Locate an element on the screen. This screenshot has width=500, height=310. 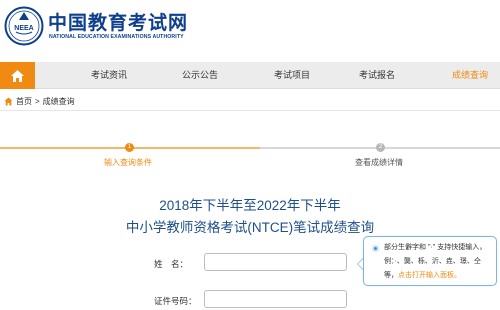
nav-item-exam-programs: 考试项目 is located at coordinates (292, 75).